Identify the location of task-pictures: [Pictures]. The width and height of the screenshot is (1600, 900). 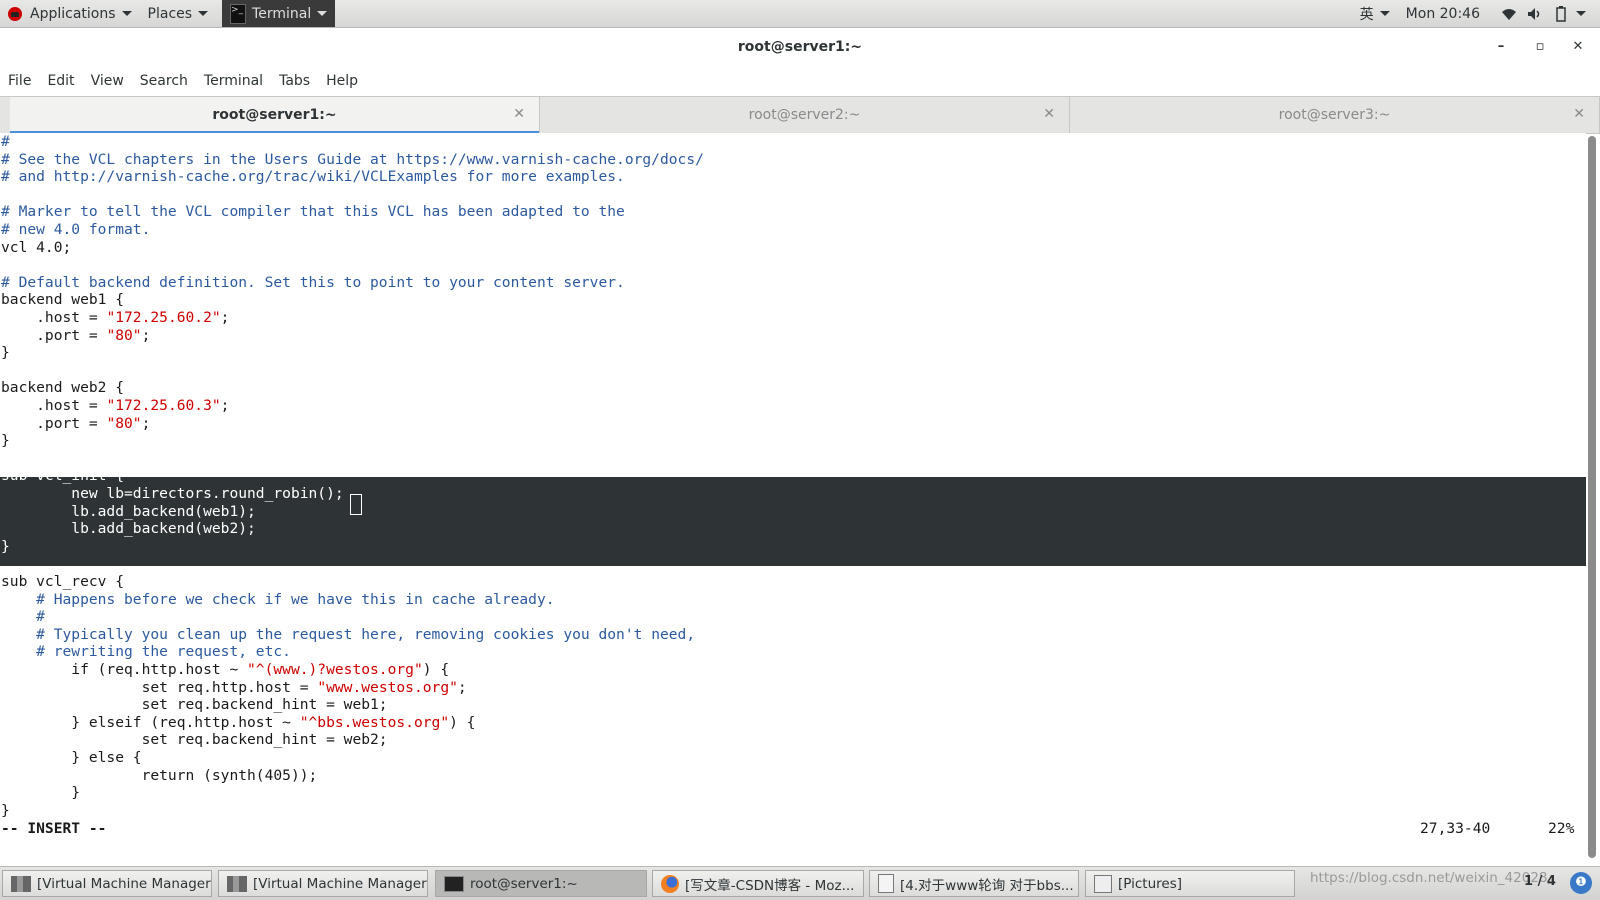
(1190, 883).